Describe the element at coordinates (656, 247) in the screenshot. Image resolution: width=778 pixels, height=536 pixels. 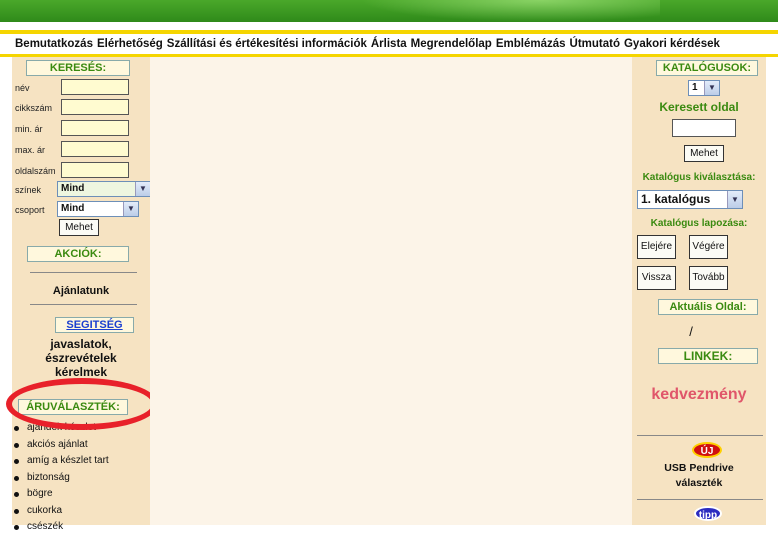
I see `elejere-button: Elejére` at that location.